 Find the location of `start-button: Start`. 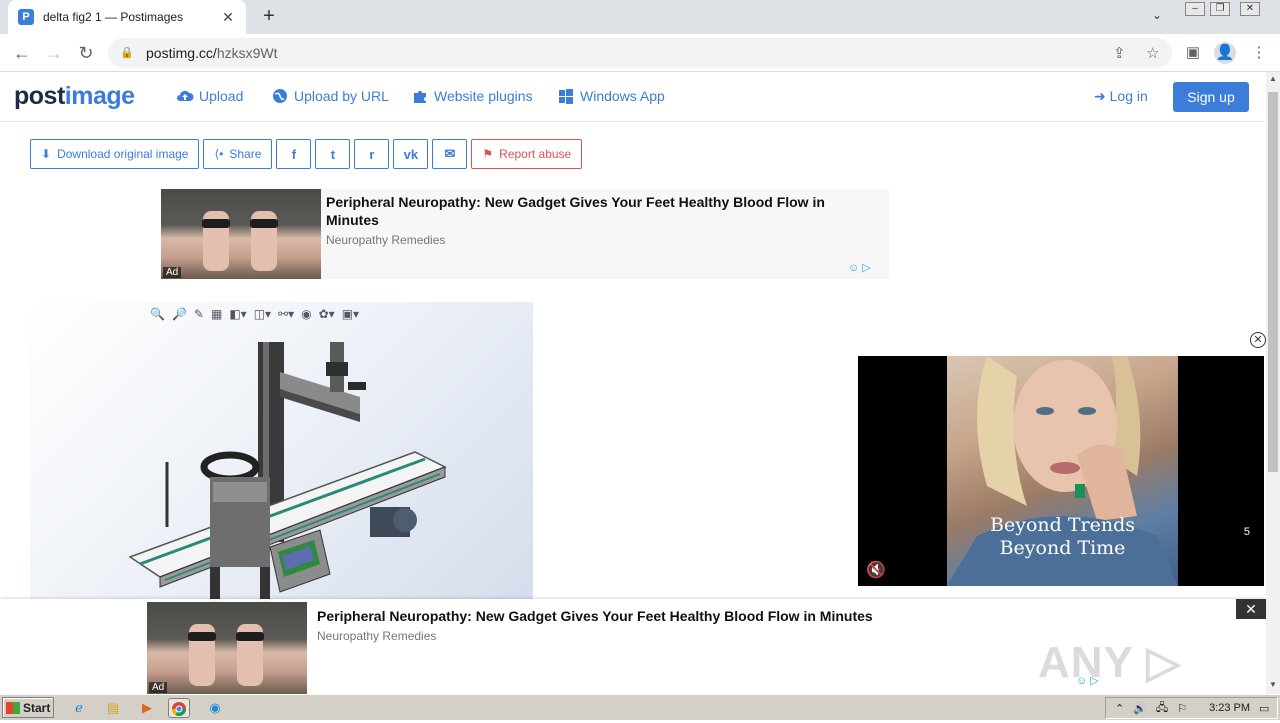

start-button: Start is located at coordinates (28, 707).